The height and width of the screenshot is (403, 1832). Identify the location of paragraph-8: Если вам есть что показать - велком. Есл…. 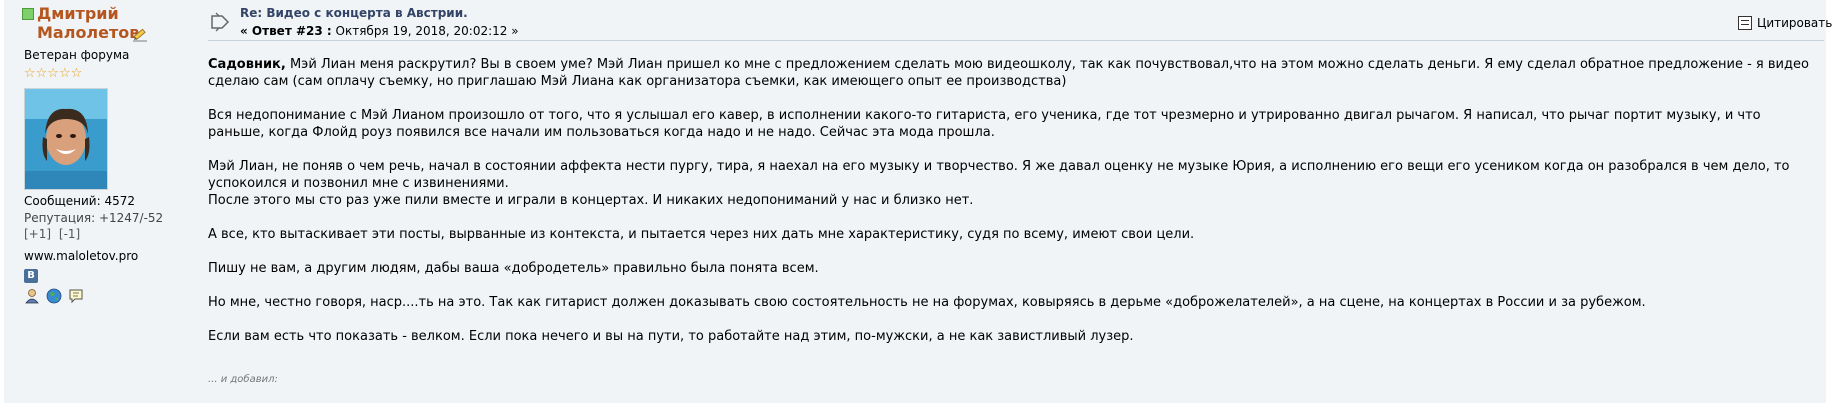
(671, 336).